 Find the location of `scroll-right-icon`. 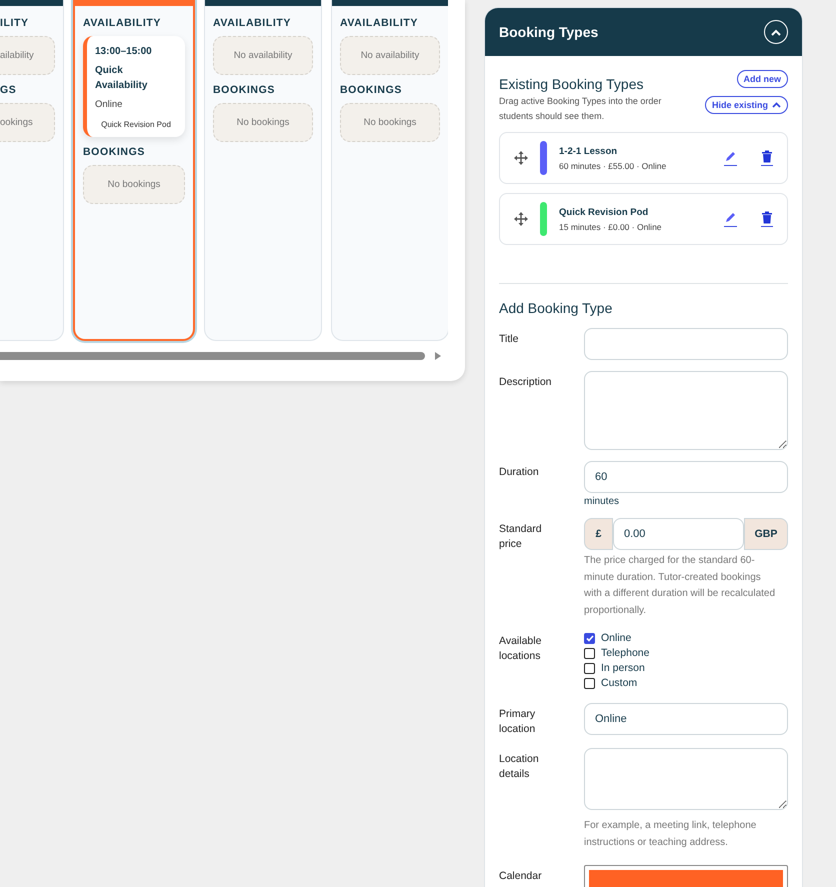

scroll-right-icon is located at coordinates (438, 356).